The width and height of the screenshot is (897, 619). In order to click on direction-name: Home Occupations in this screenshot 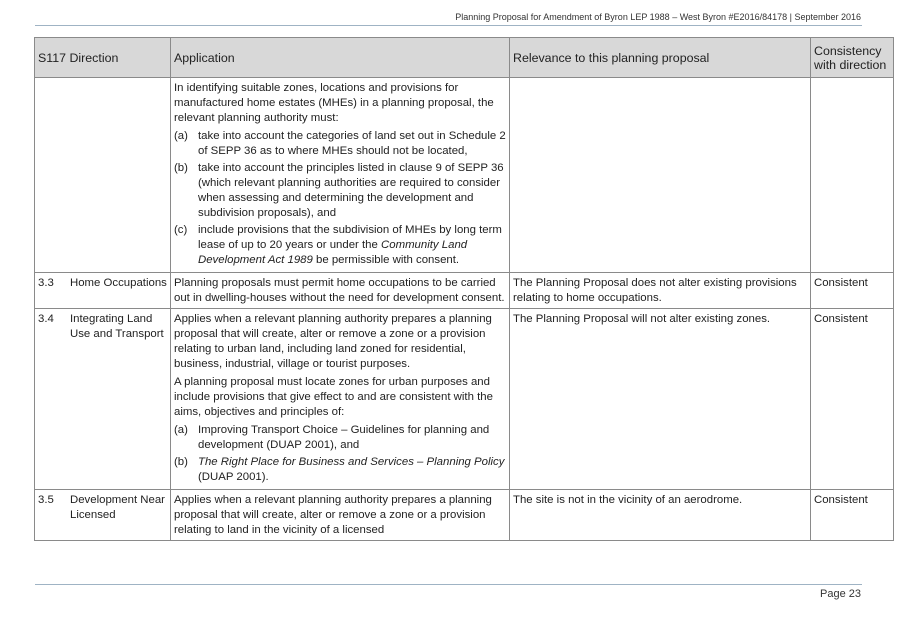, I will do `click(118, 283)`.